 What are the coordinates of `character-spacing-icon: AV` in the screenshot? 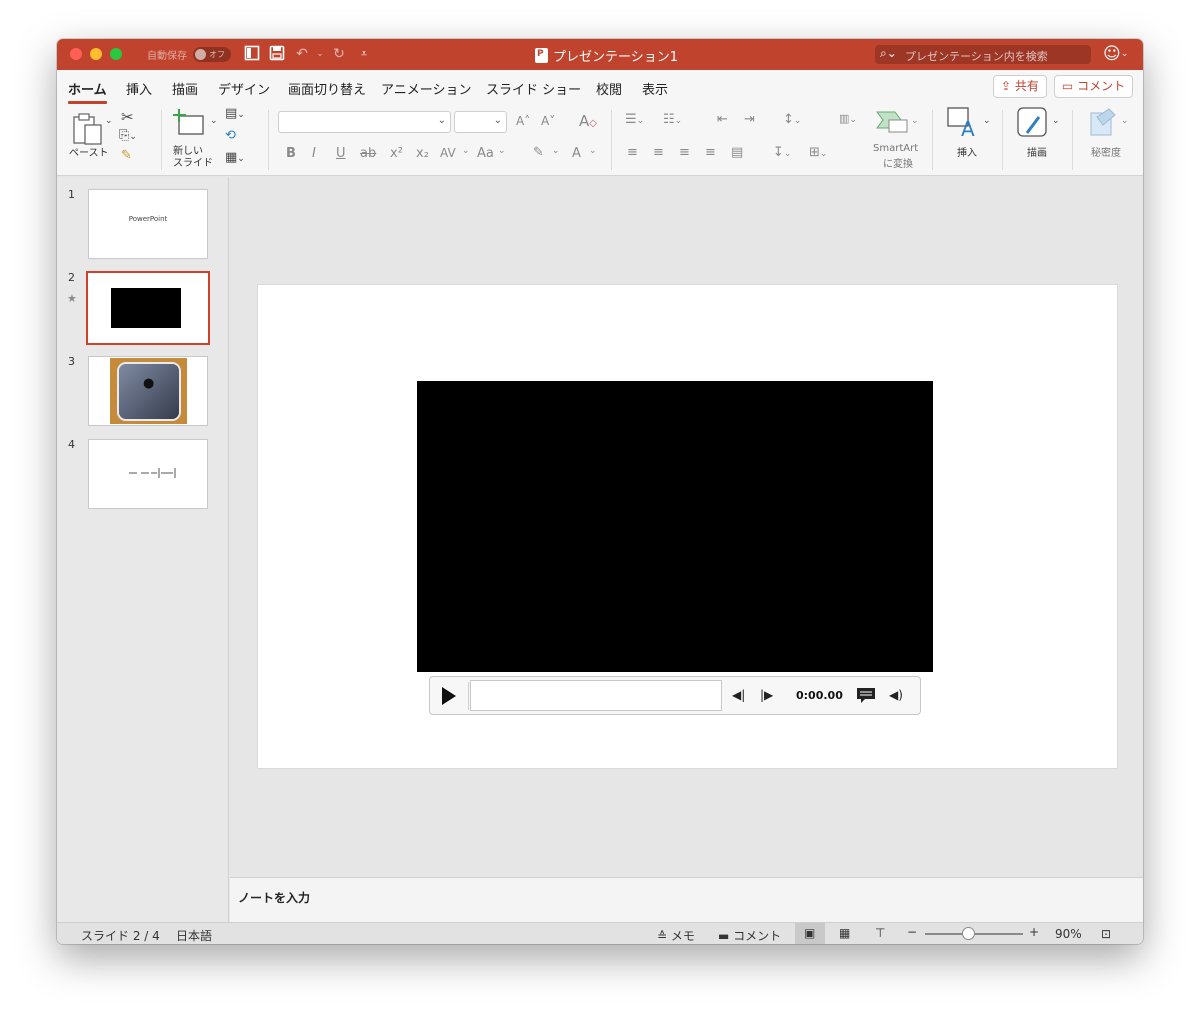 It's located at (448, 153).